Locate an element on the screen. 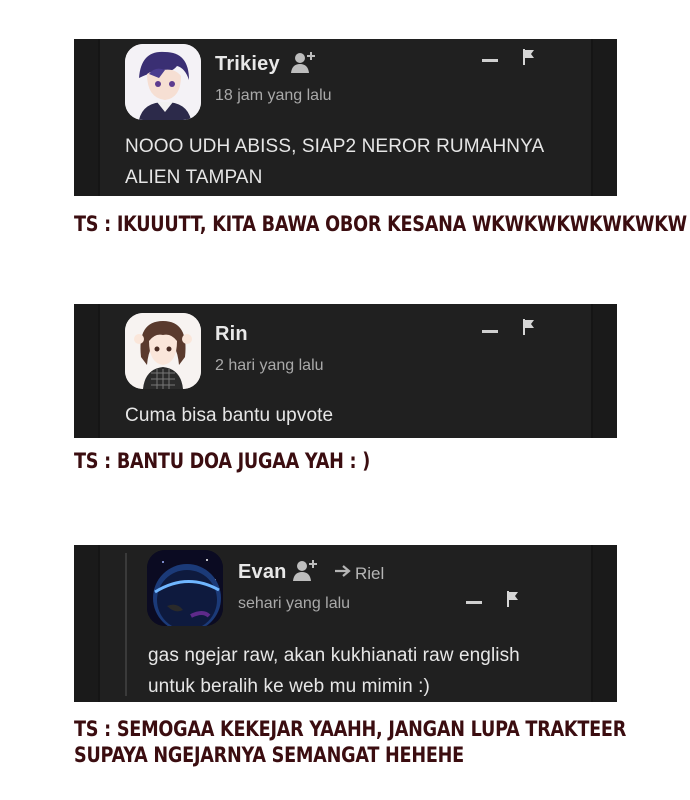  comment-line: NOOO UDH ABISS, SIAP2 NEROR RUMAHNYA is located at coordinates (335, 146).